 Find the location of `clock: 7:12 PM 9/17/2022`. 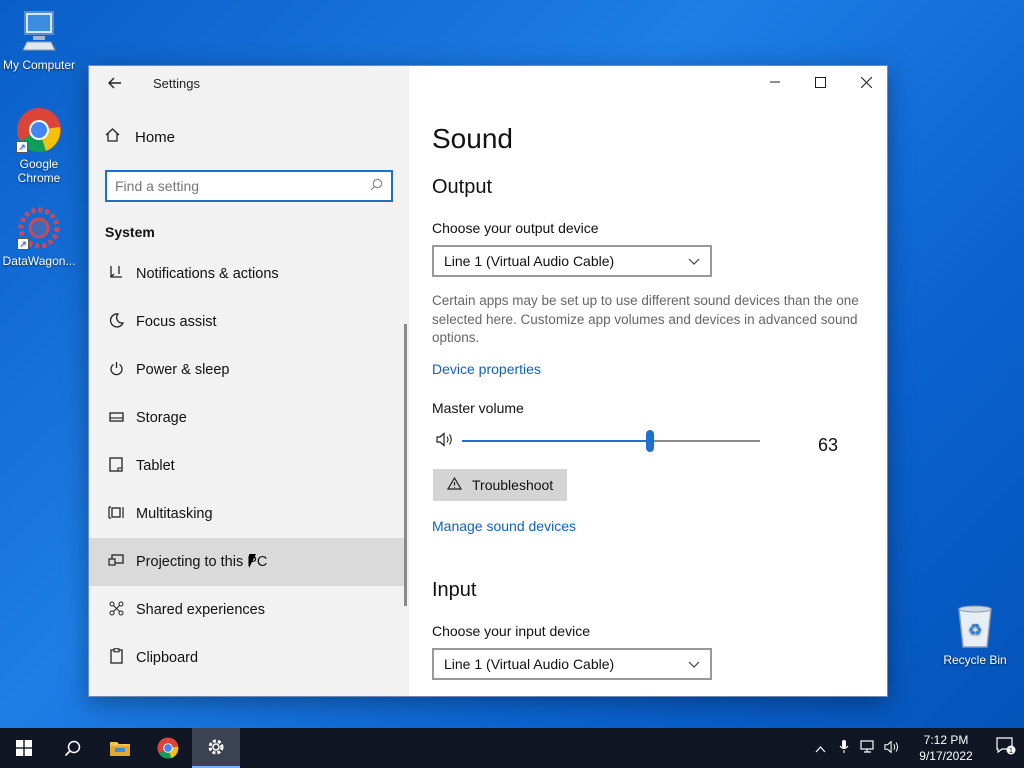

clock: 7:12 PM 9/17/2022 is located at coordinates (946, 748).